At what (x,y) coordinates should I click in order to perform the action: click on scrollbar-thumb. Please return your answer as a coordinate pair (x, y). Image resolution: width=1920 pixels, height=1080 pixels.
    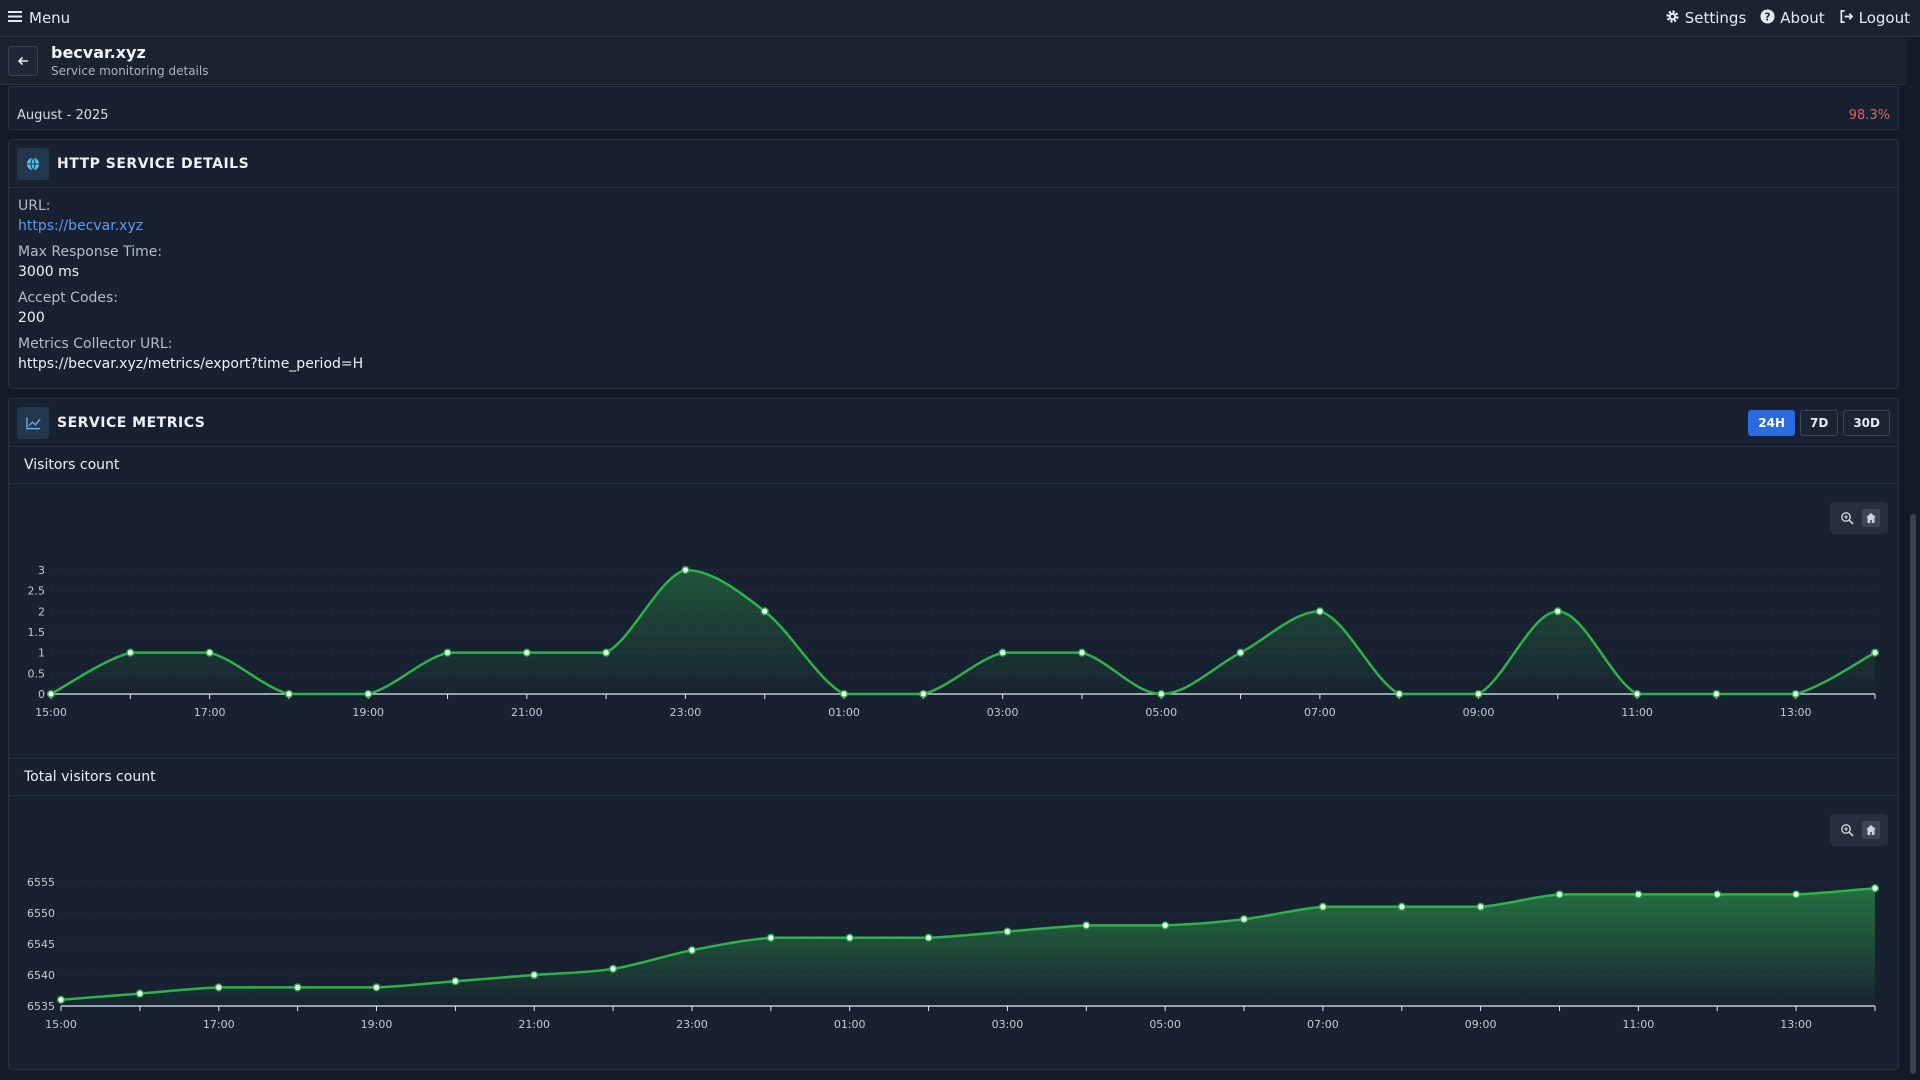
    Looking at the image, I should click on (1913, 794).